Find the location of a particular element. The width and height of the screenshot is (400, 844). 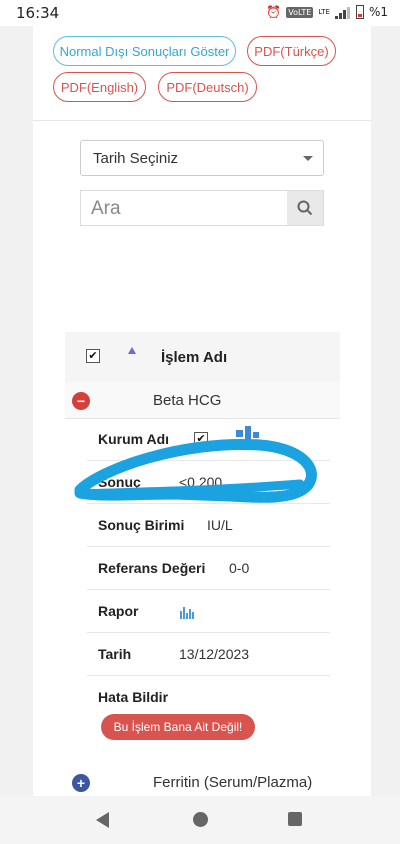

lte-label: LTE is located at coordinates (324, 12).